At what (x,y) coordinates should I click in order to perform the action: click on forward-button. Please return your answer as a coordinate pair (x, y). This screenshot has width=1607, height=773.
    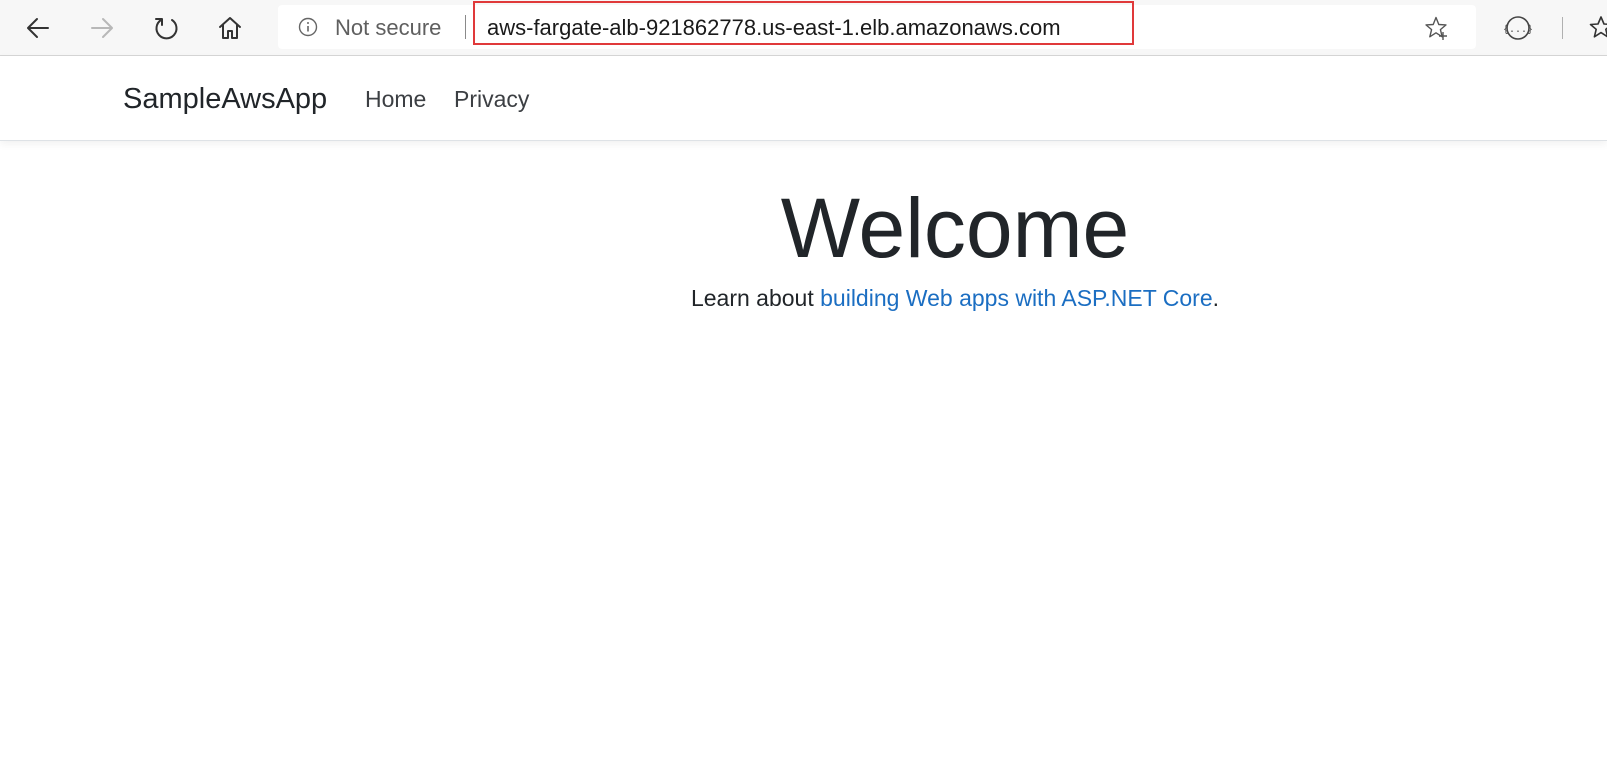
    Looking at the image, I should click on (102, 28).